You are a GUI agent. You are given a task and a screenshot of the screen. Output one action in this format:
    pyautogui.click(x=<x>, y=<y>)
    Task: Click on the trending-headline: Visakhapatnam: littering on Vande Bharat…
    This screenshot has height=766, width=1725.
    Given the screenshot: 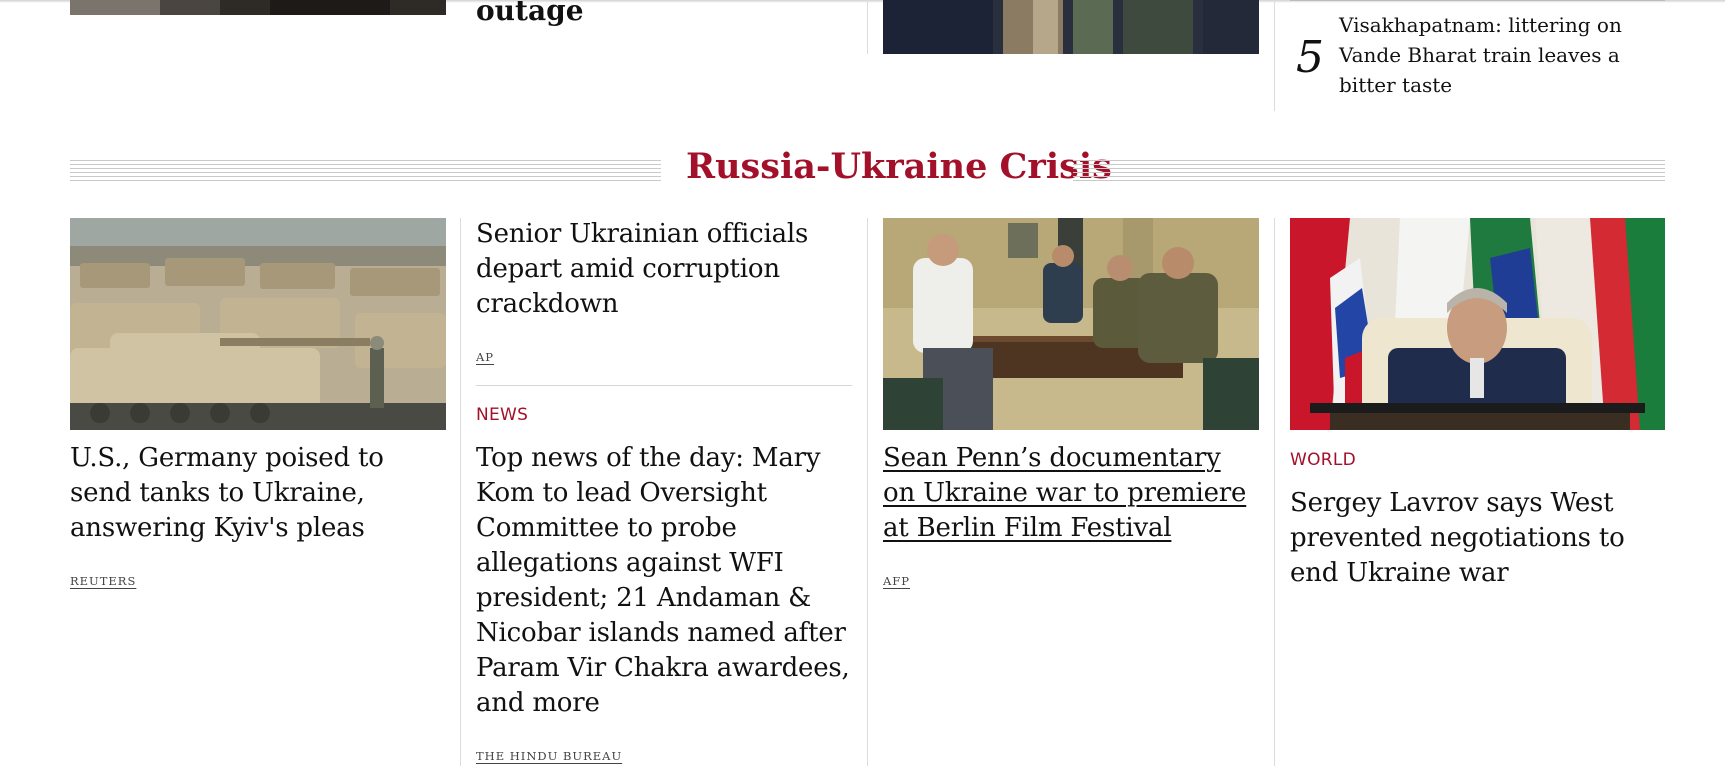 What is the action you would take?
    pyautogui.click(x=1489, y=55)
    